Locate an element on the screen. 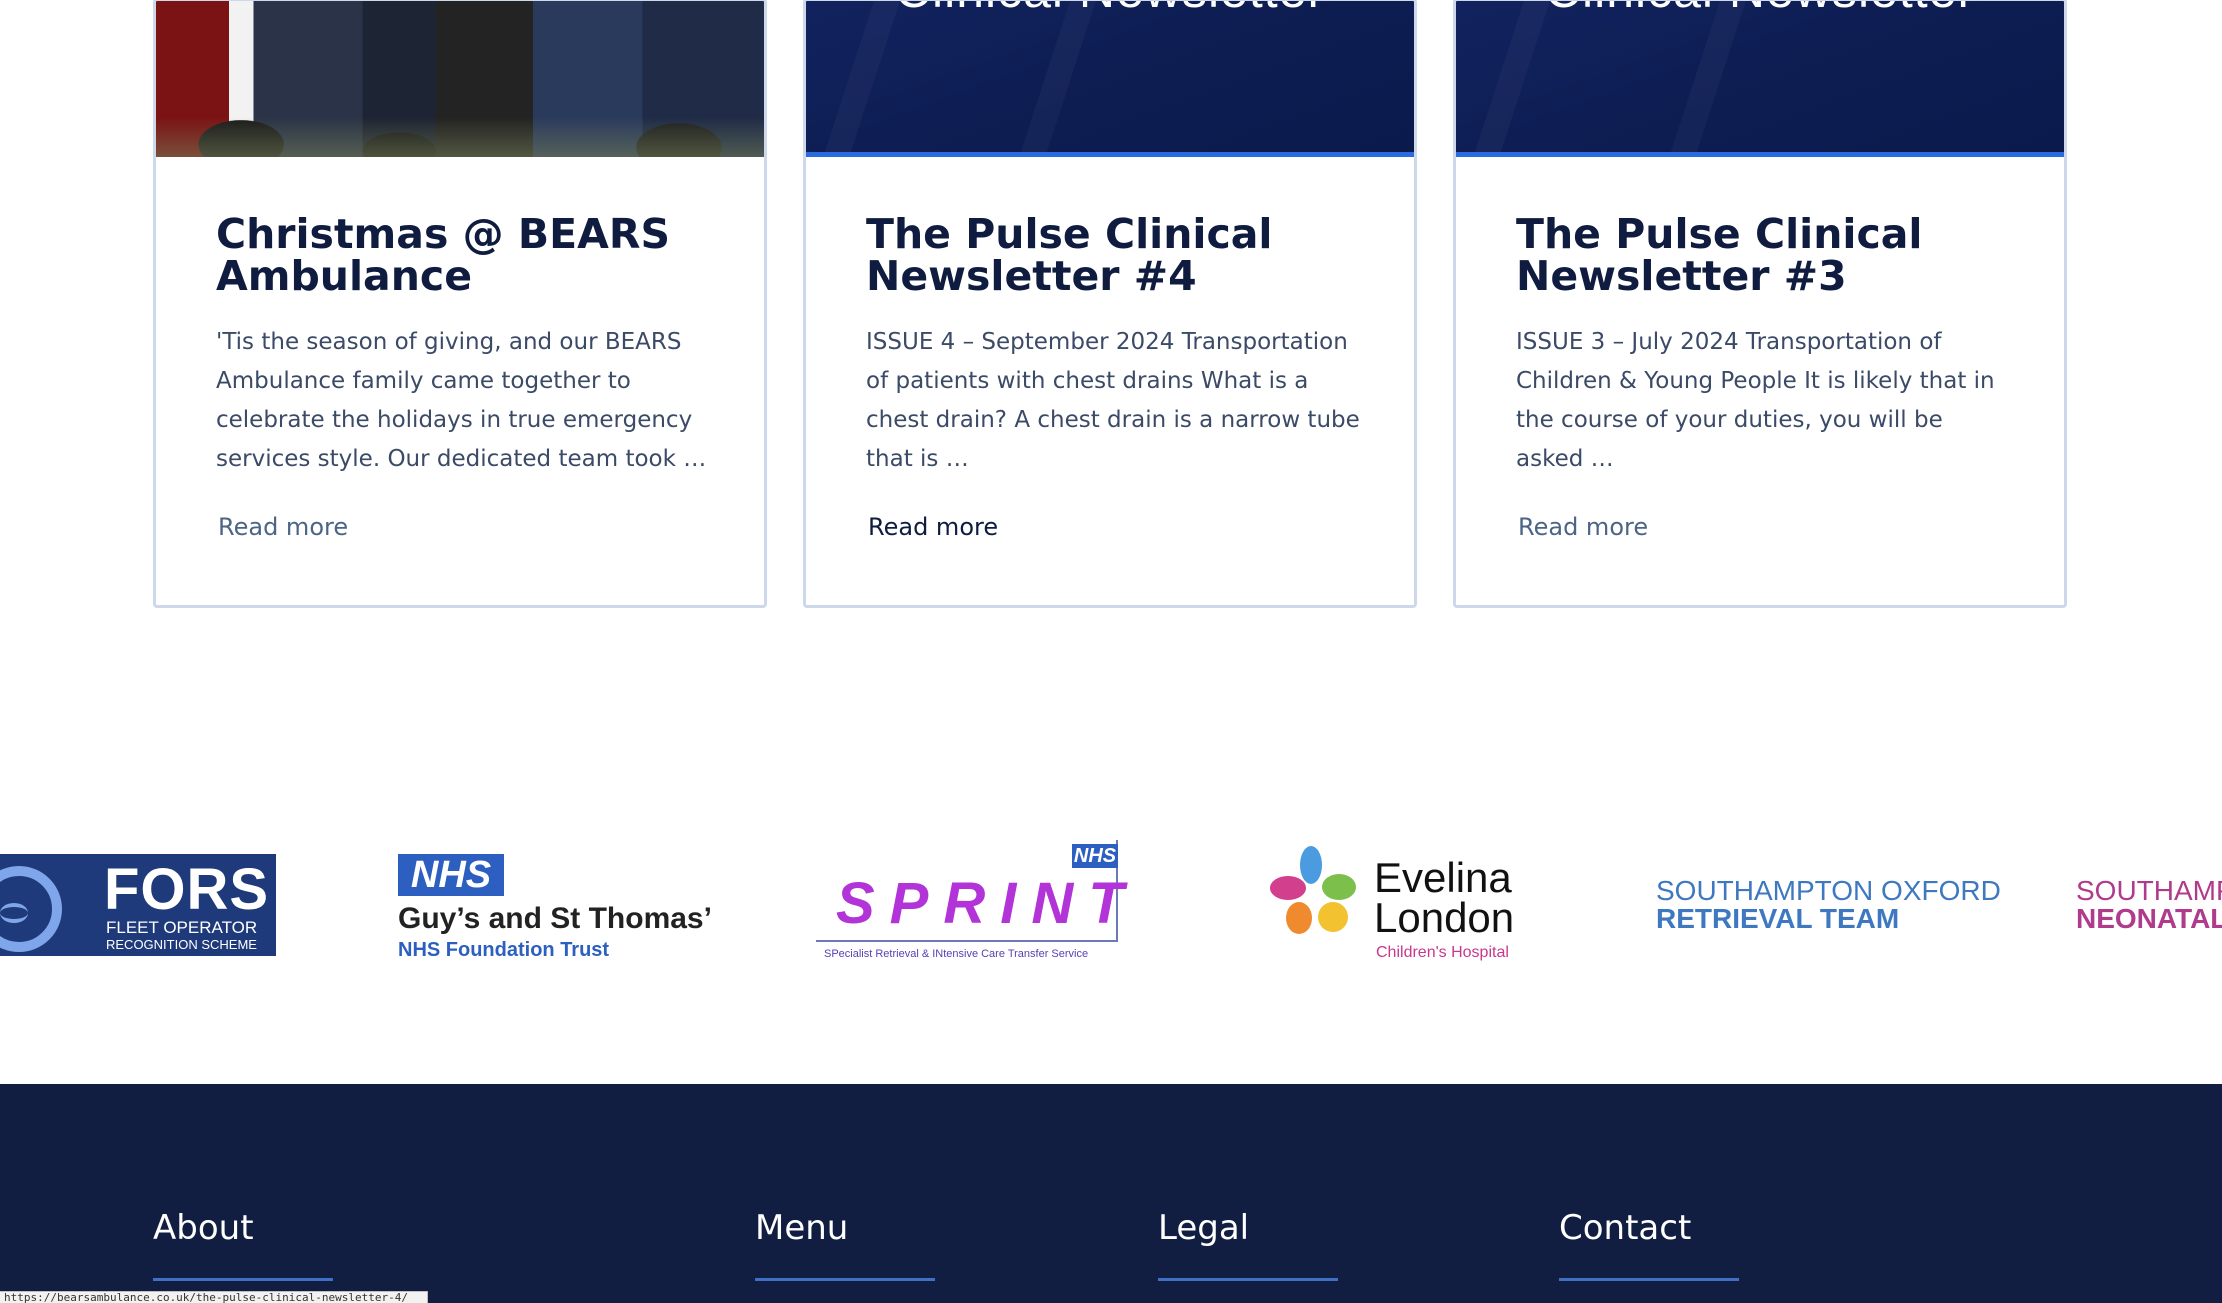 This screenshot has height=1303, width=2222. fors-logo: FORS FLEET OPERATOR RECOGNITION SCHEME is located at coordinates (138, 905).